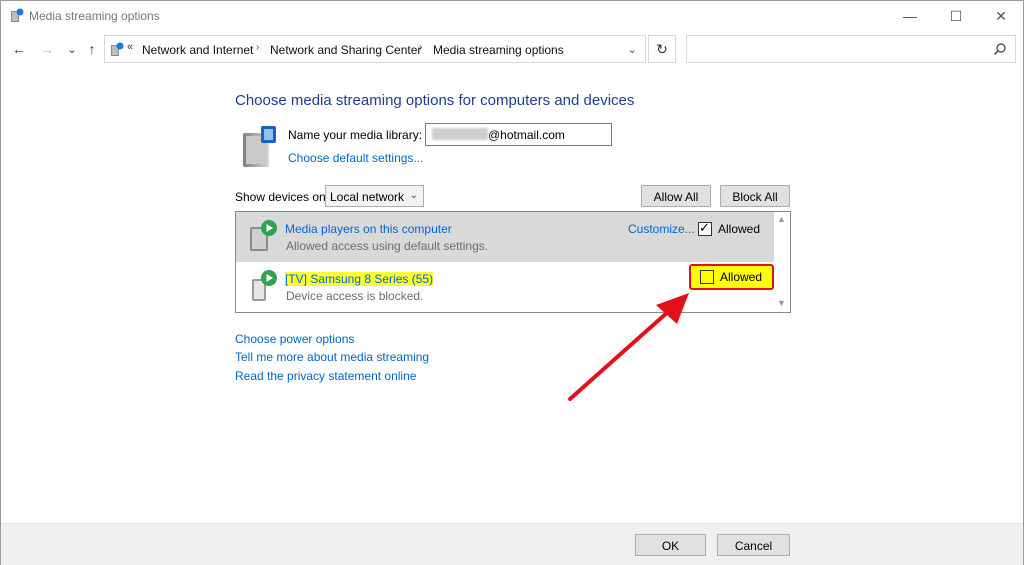 This screenshot has width=1024, height=565. I want to click on title-bar: Media streaming options — ☐ ✕, so click(512, 16).